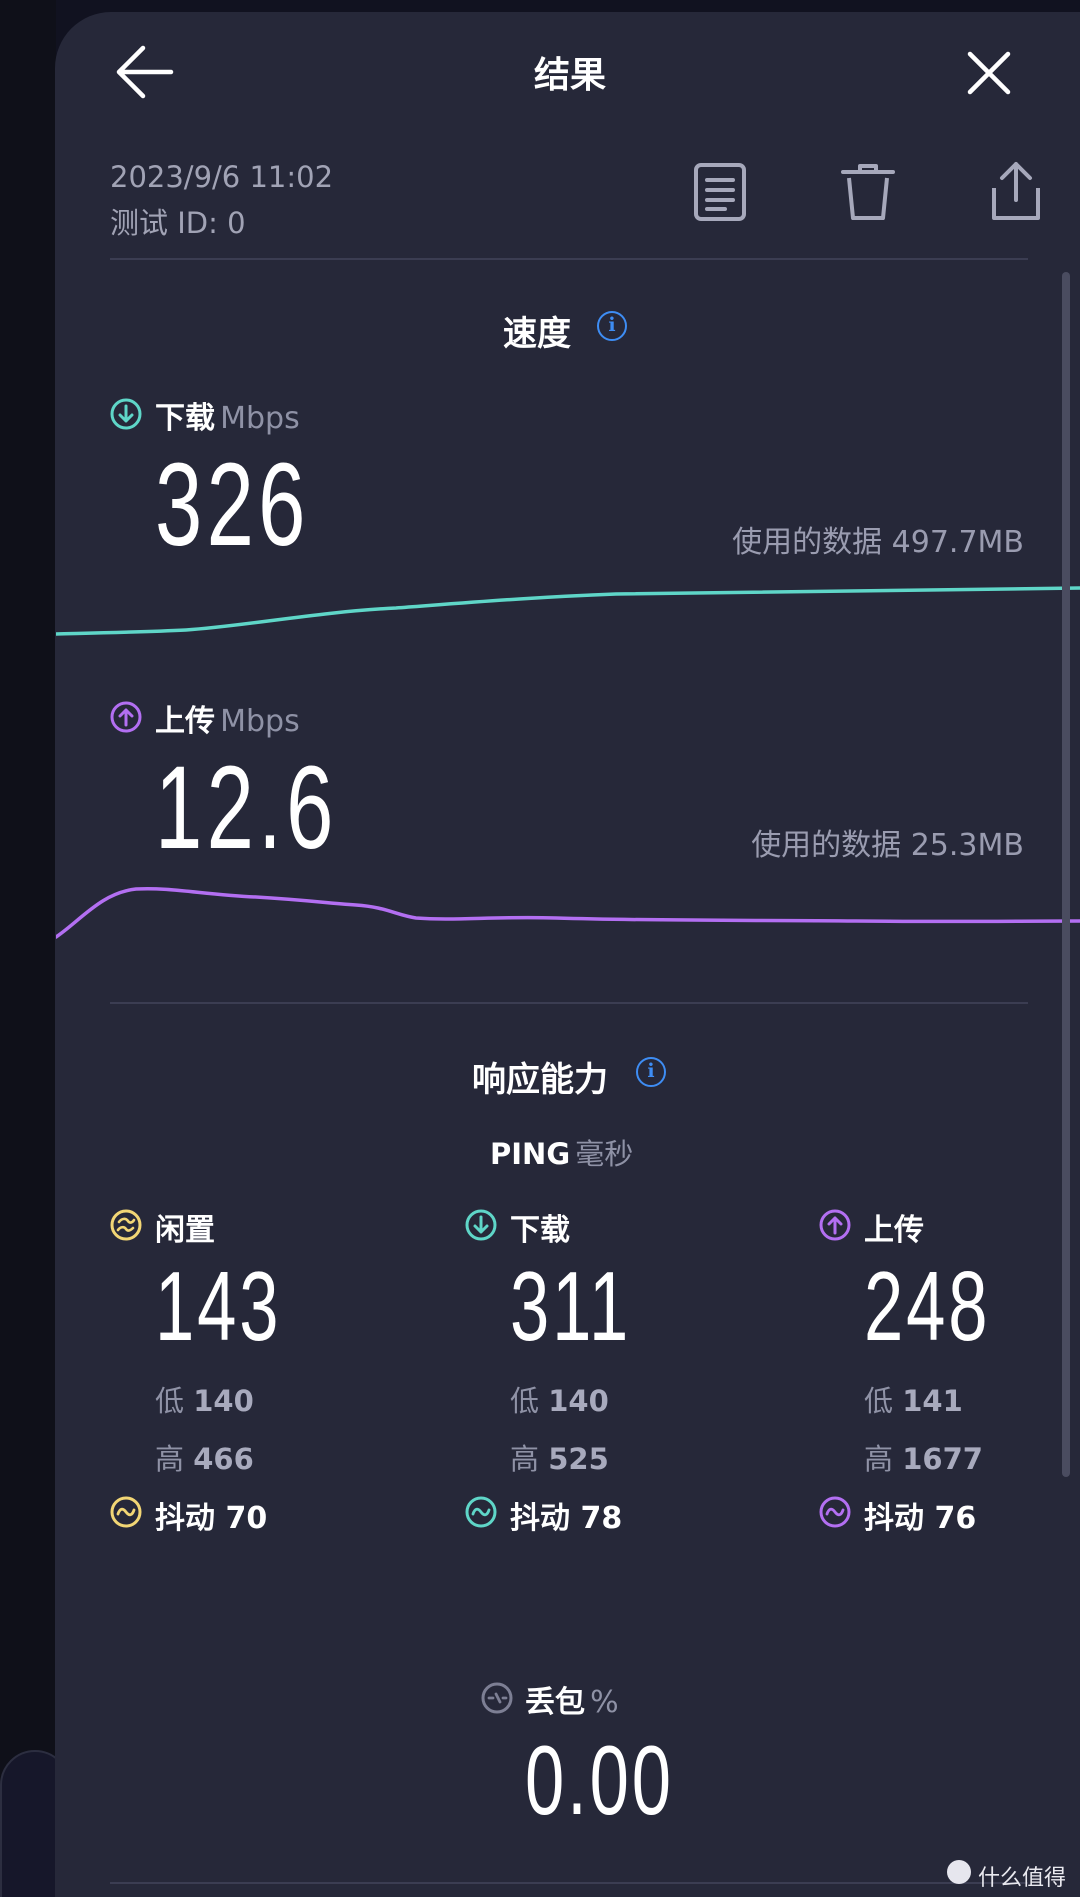 The height and width of the screenshot is (1897, 1080). I want to click on delete-button, so click(868, 192).